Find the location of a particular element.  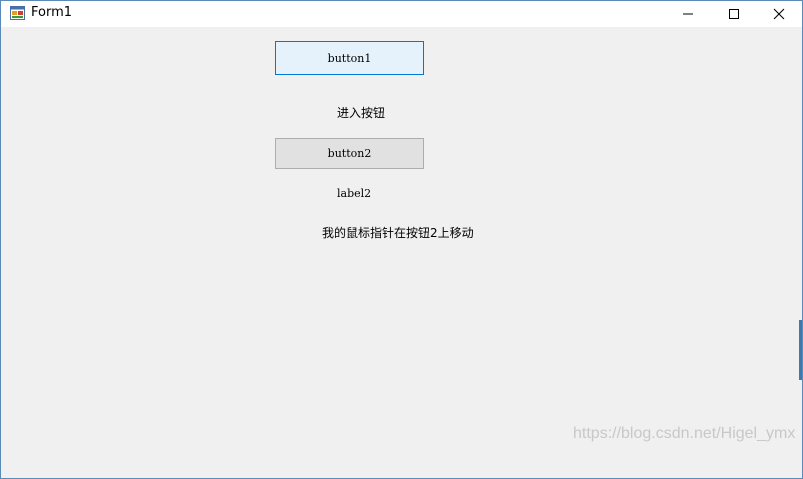

form-app-icon is located at coordinates (17, 13).